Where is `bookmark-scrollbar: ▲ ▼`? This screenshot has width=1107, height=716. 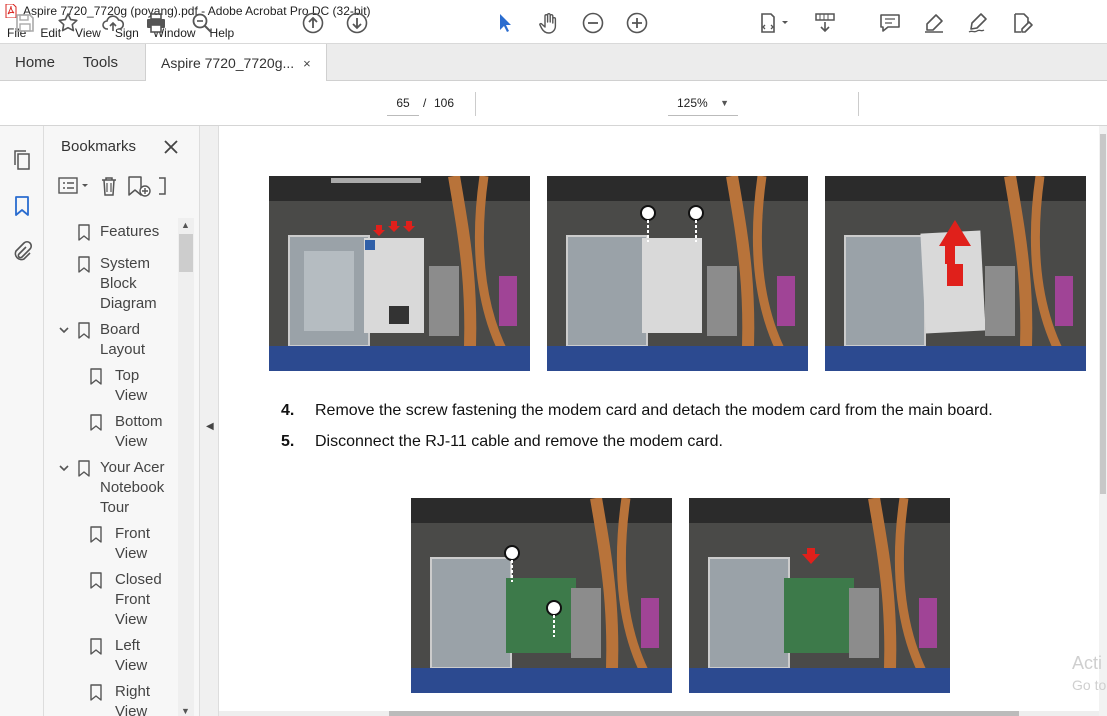
bookmark-scrollbar: ▲ ▼ is located at coordinates (186, 467).